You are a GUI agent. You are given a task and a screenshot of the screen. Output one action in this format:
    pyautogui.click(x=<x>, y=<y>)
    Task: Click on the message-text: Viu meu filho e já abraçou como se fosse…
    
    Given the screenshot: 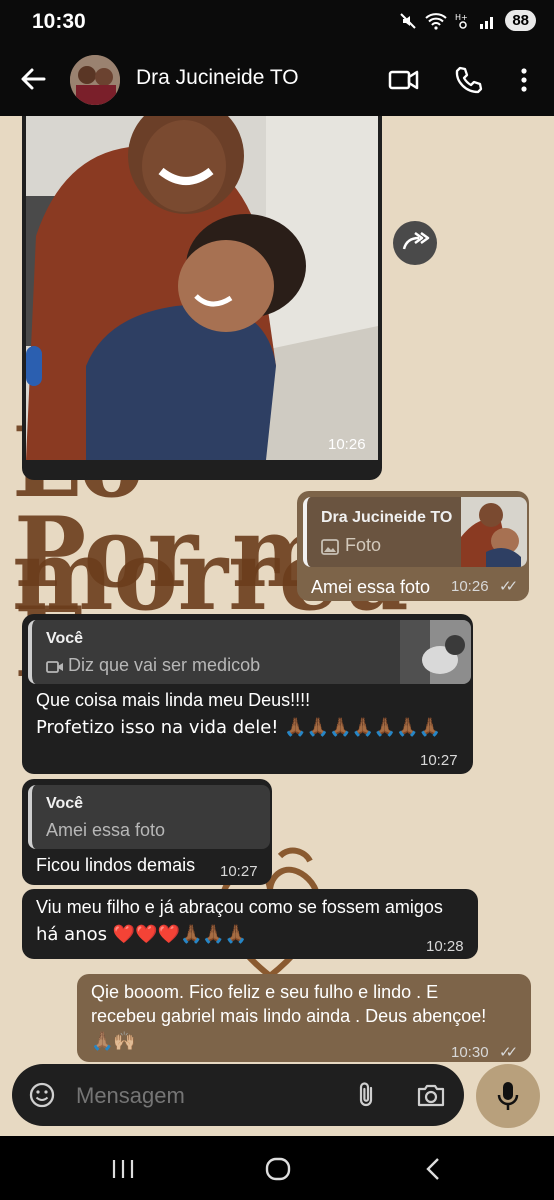 What is the action you would take?
    pyautogui.click(x=239, y=907)
    